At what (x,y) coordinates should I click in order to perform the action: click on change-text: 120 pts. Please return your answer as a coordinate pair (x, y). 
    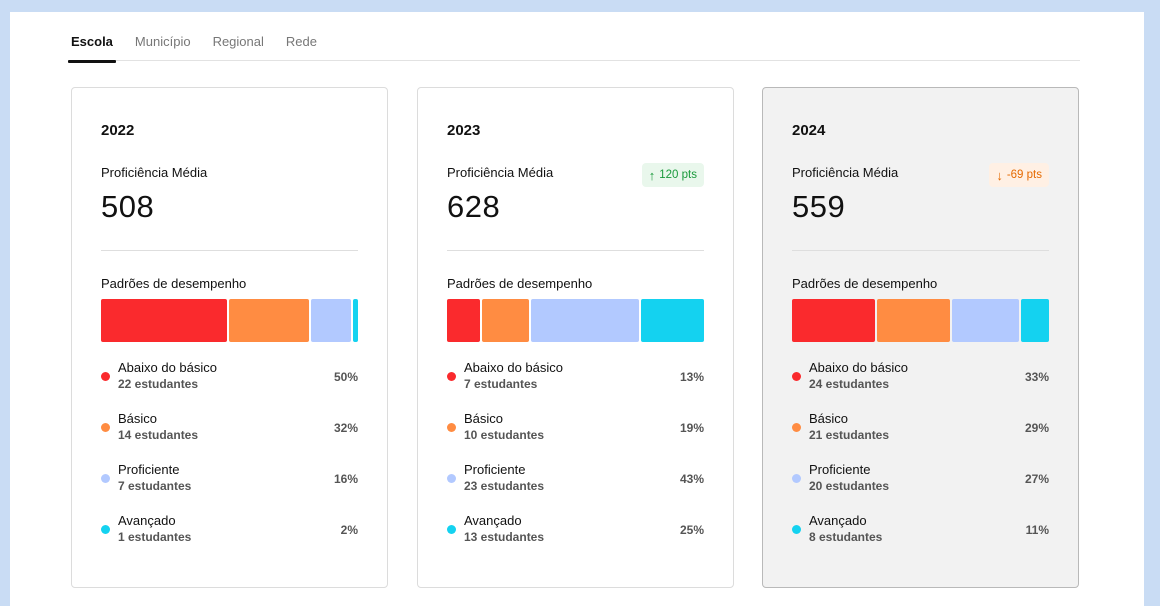
    Looking at the image, I should click on (678, 175).